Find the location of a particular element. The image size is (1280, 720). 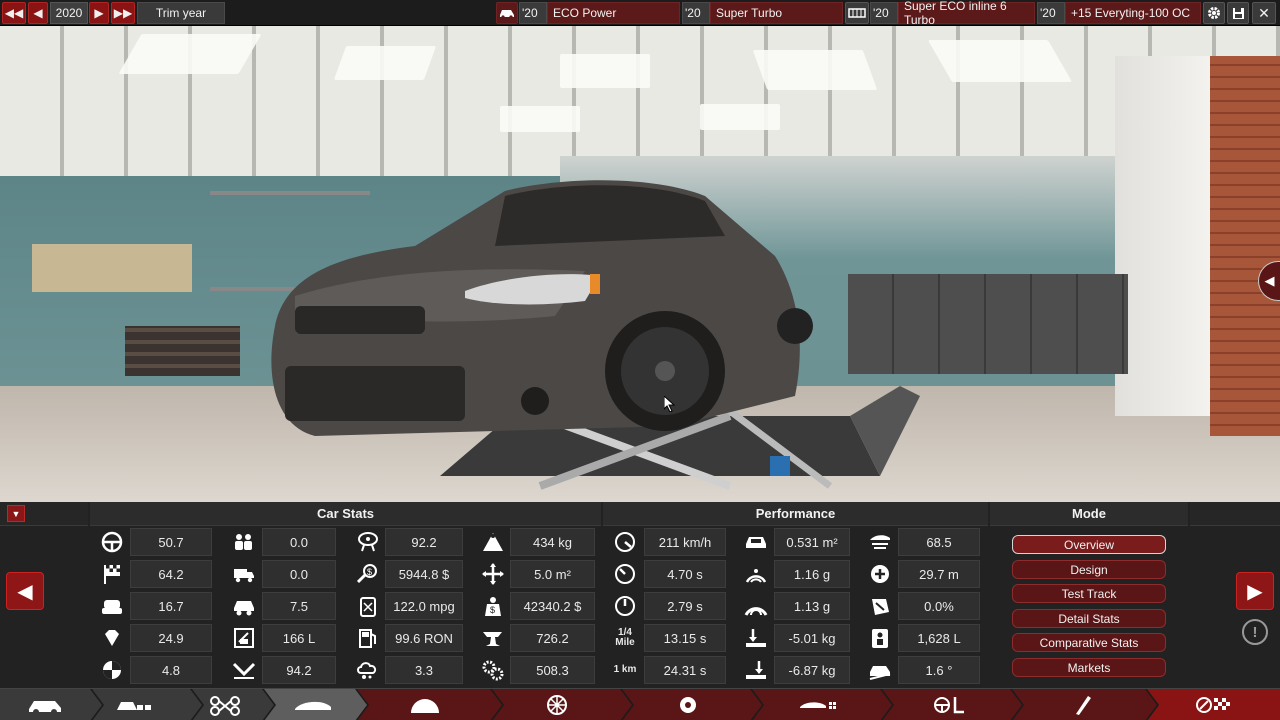

car-stat-value: 24.9 is located at coordinates (171, 638).